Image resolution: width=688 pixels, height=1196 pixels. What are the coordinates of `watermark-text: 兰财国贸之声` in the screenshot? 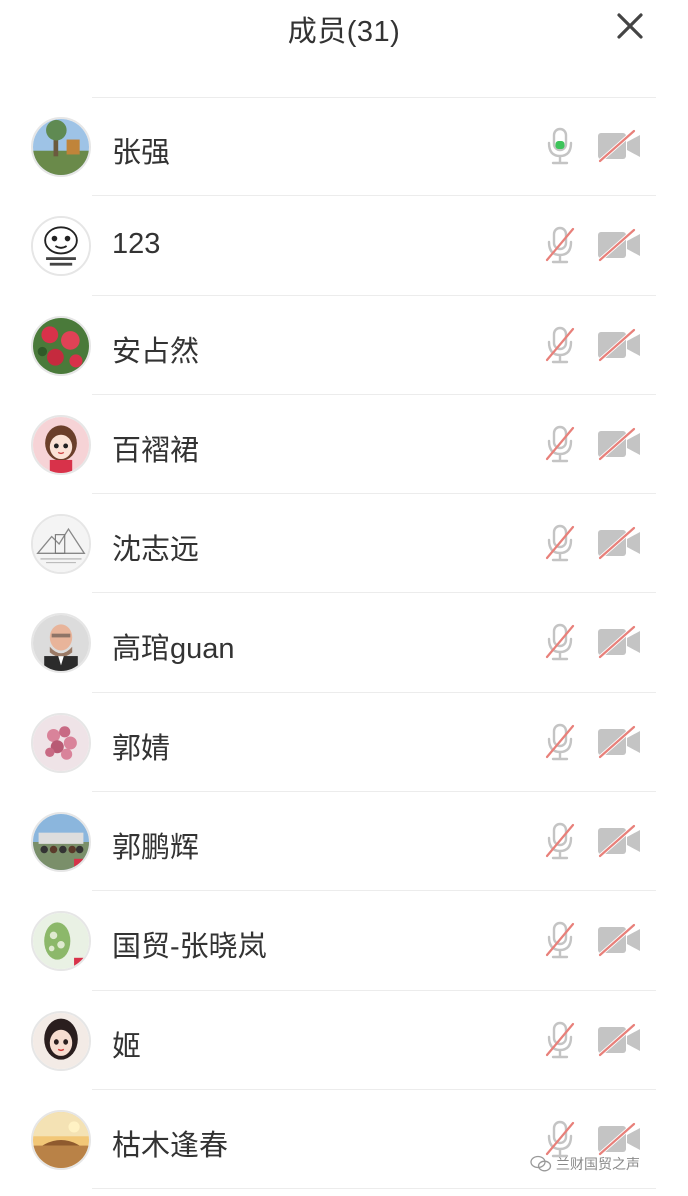 It's located at (598, 1164).